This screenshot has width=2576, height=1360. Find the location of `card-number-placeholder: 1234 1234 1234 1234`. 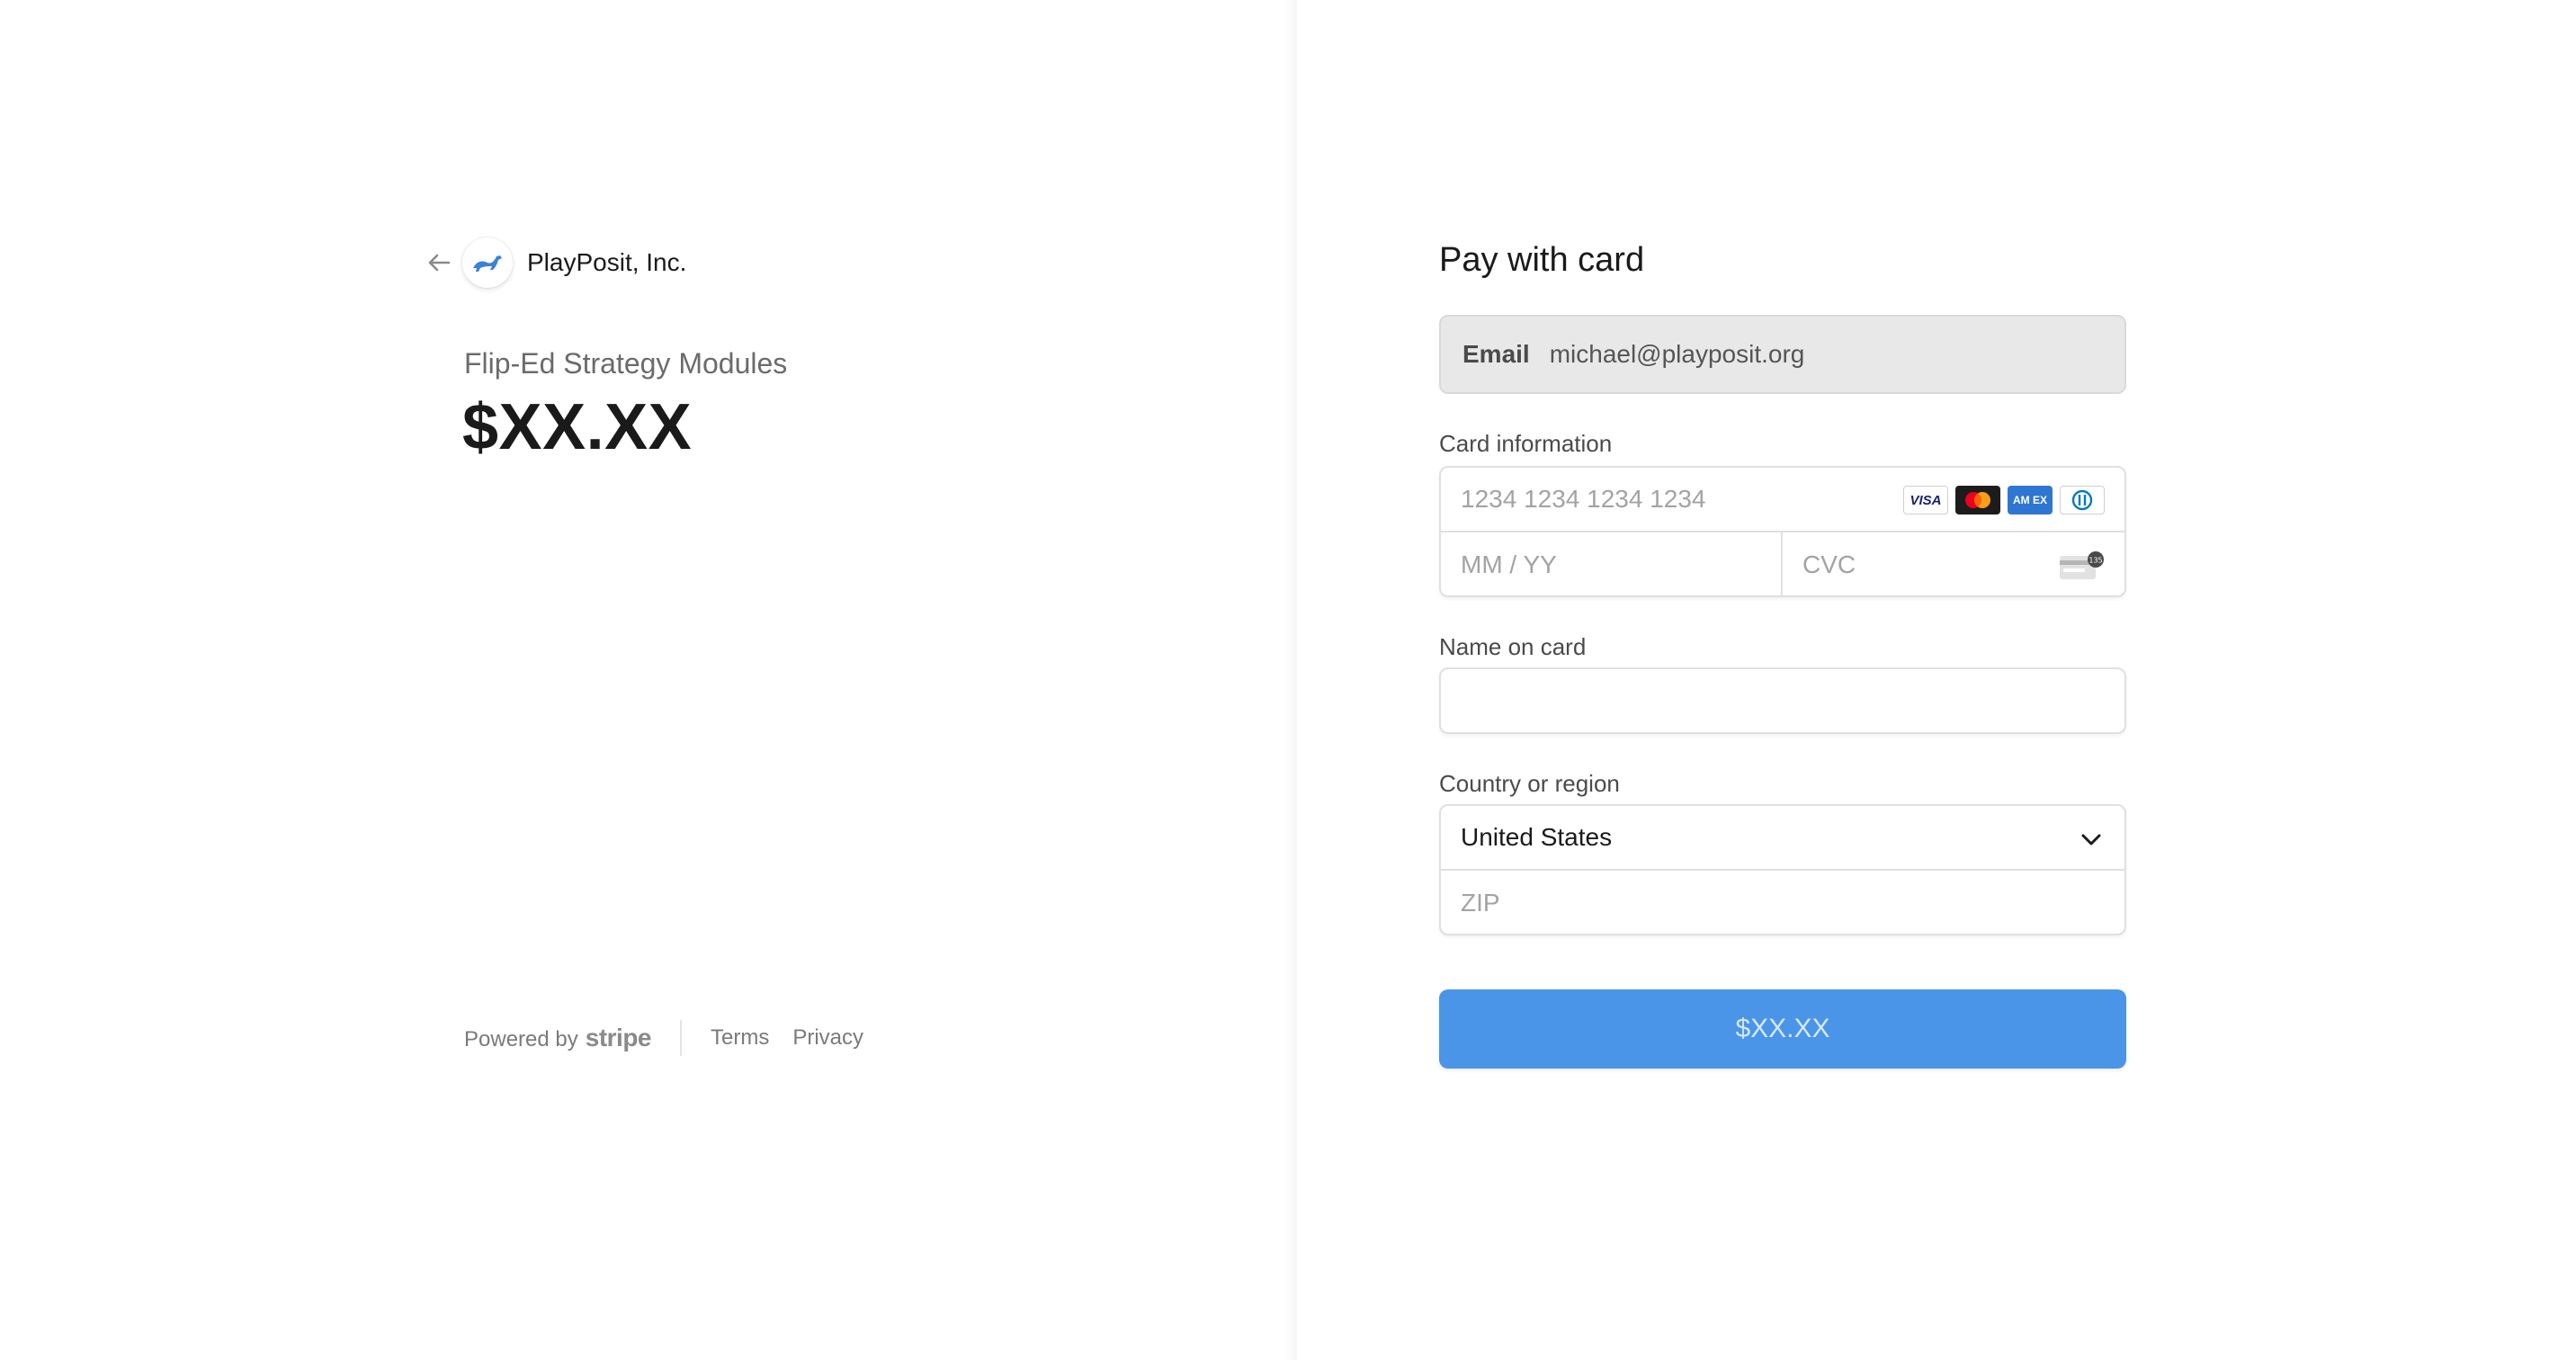

card-number-placeholder: 1234 1234 1234 1234 is located at coordinates (1583, 499).